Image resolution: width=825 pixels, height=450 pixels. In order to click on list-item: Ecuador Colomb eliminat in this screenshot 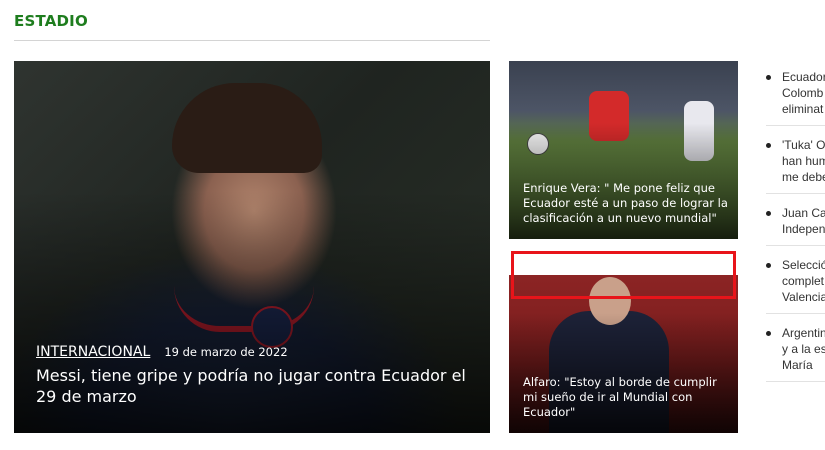, I will do `click(795, 96)`.